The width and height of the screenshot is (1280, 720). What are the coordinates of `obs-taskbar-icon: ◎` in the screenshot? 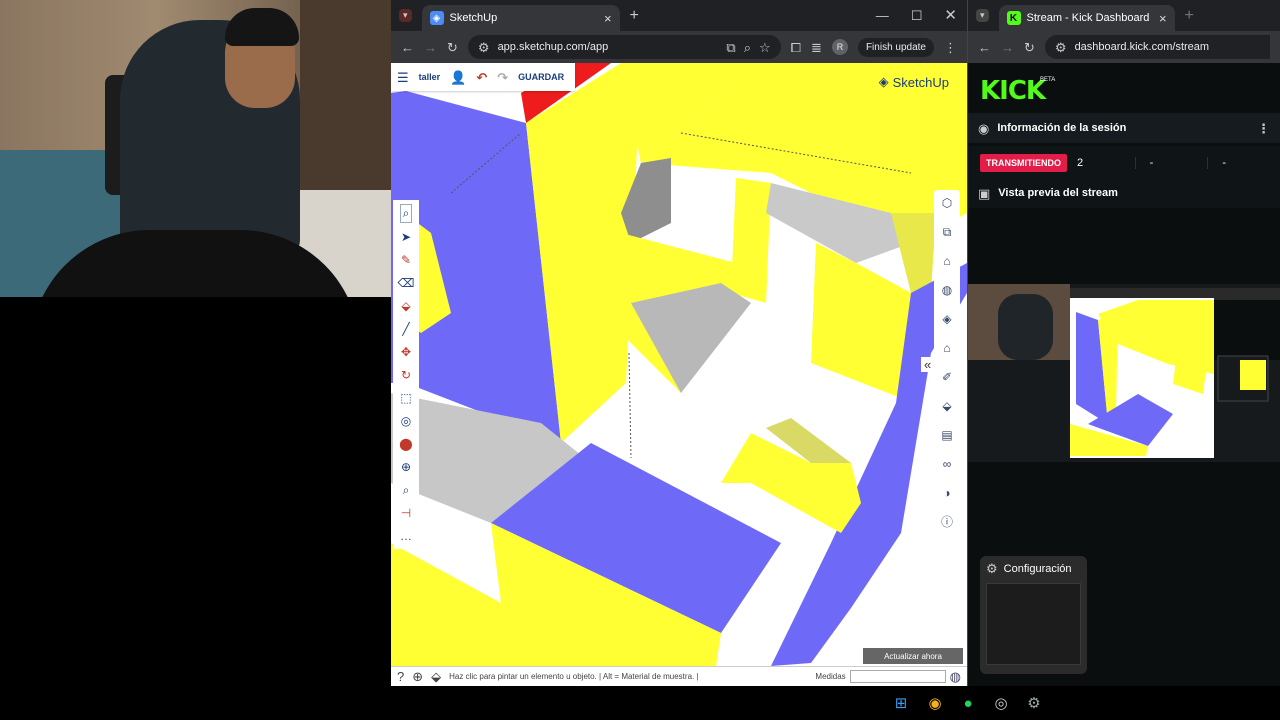 It's located at (1001, 703).